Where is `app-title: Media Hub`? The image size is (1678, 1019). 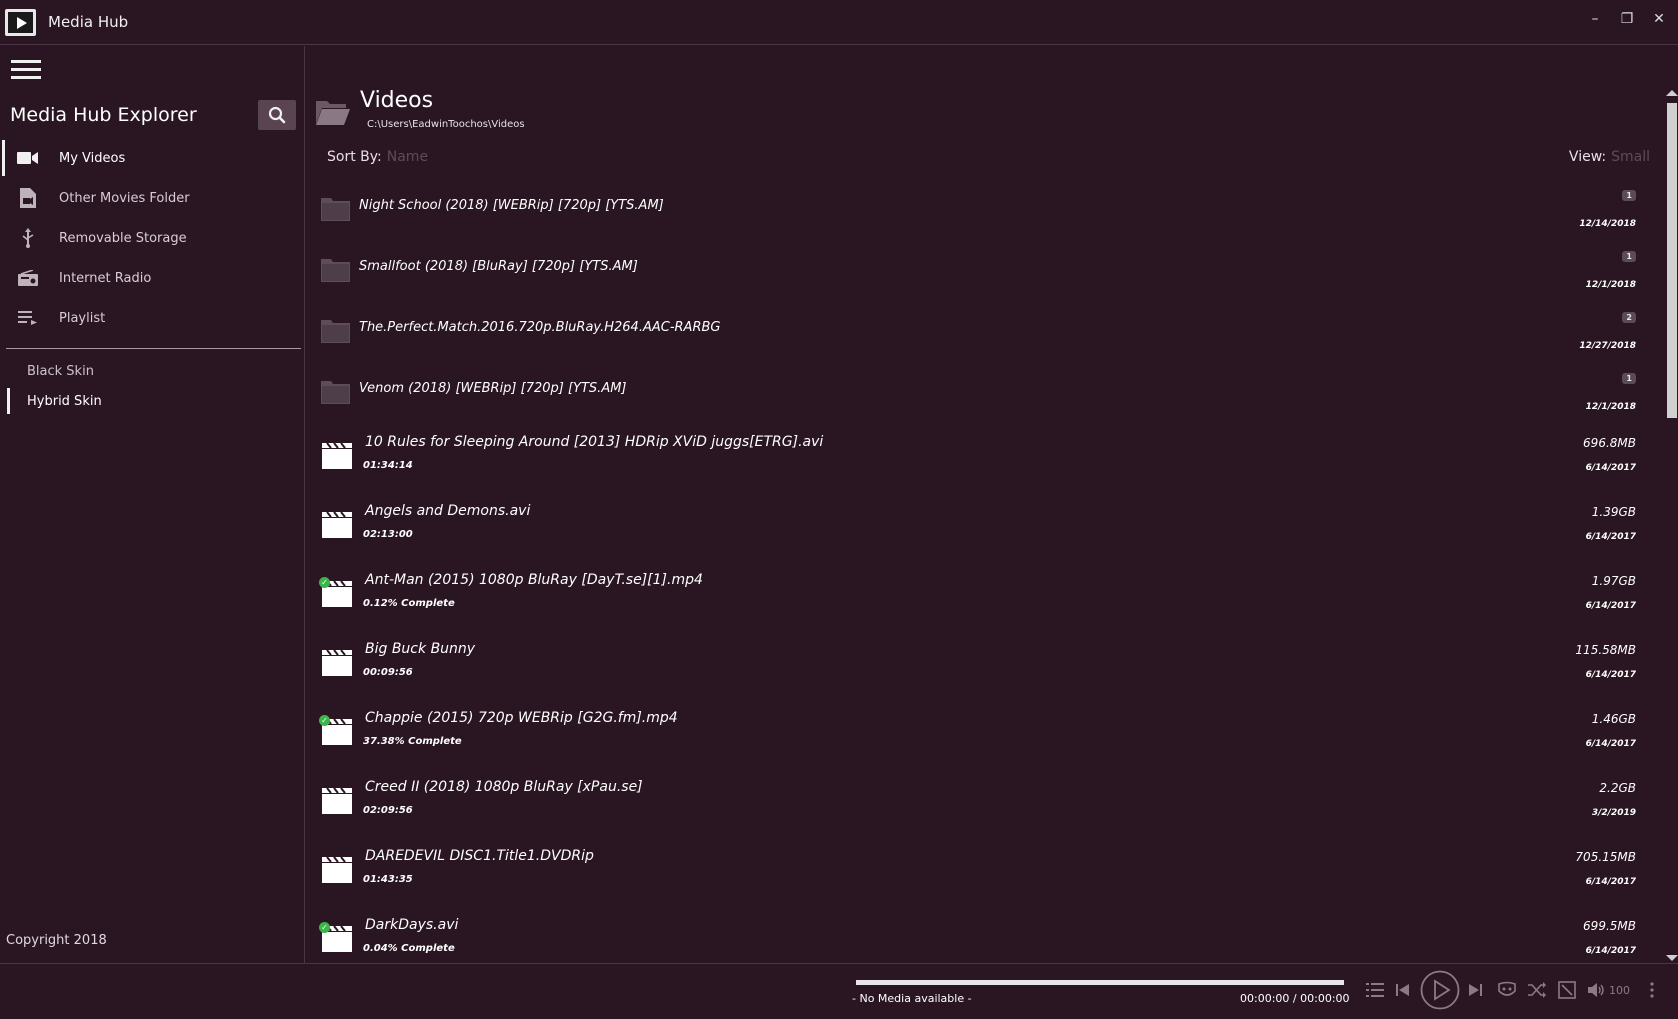 app-title: Media Hub is located at coordinates (88, 22).